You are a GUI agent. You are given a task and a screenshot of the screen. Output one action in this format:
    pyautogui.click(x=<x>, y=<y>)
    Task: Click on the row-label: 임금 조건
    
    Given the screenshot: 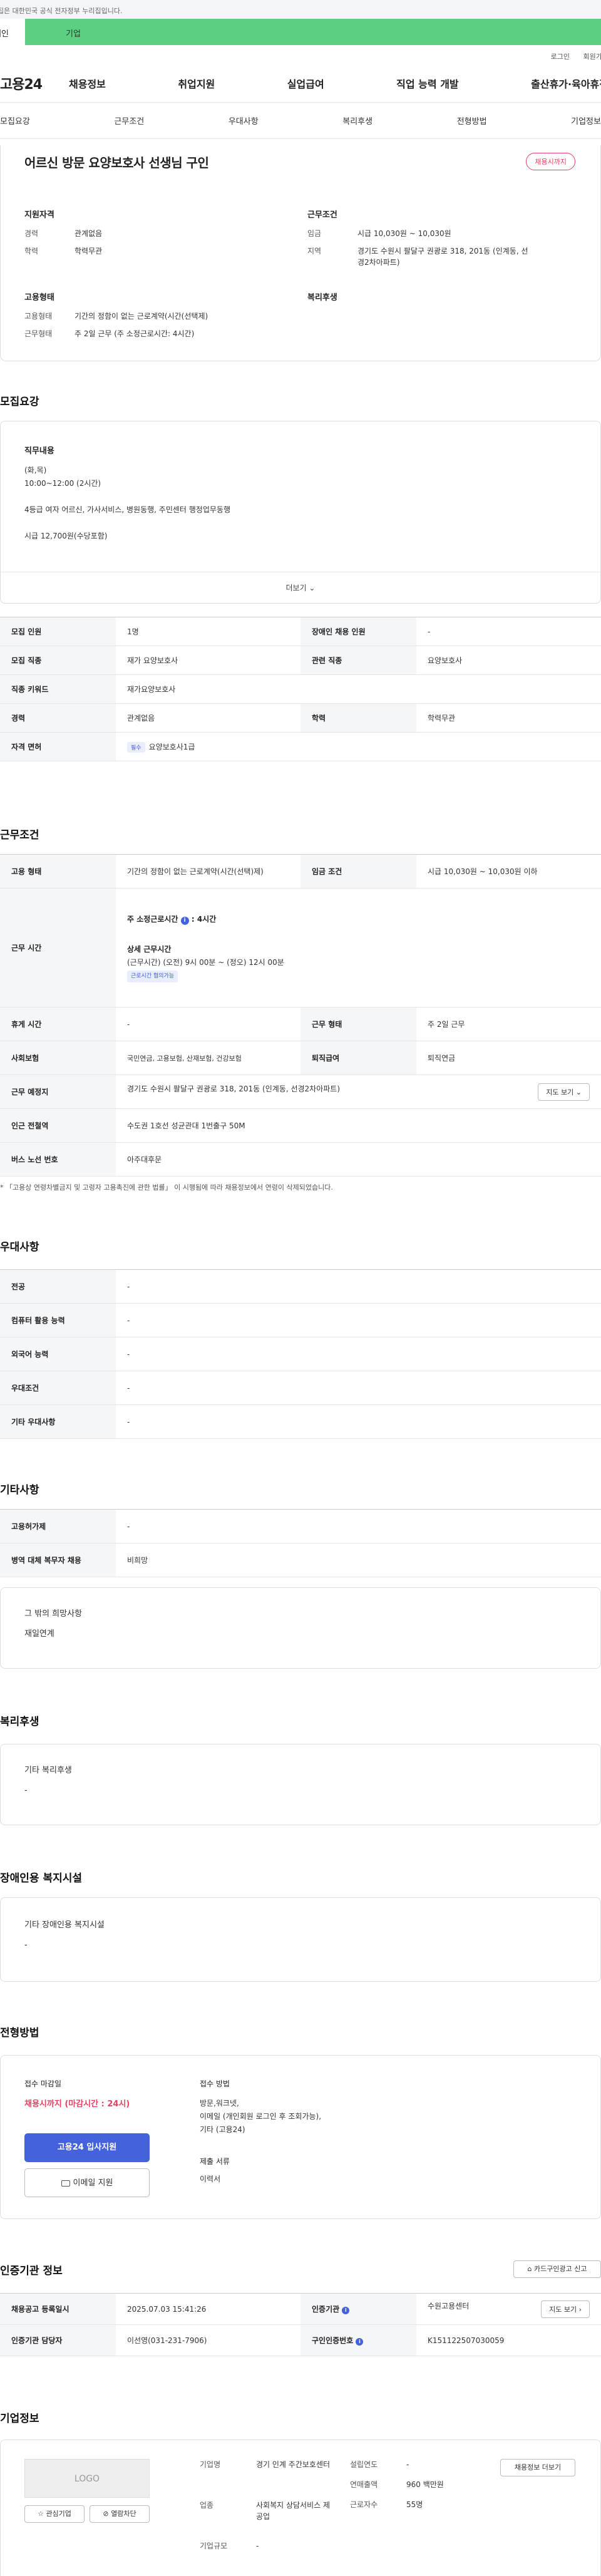 What is the action you would take?
    pyautogui.click(x=358, y=871)
    